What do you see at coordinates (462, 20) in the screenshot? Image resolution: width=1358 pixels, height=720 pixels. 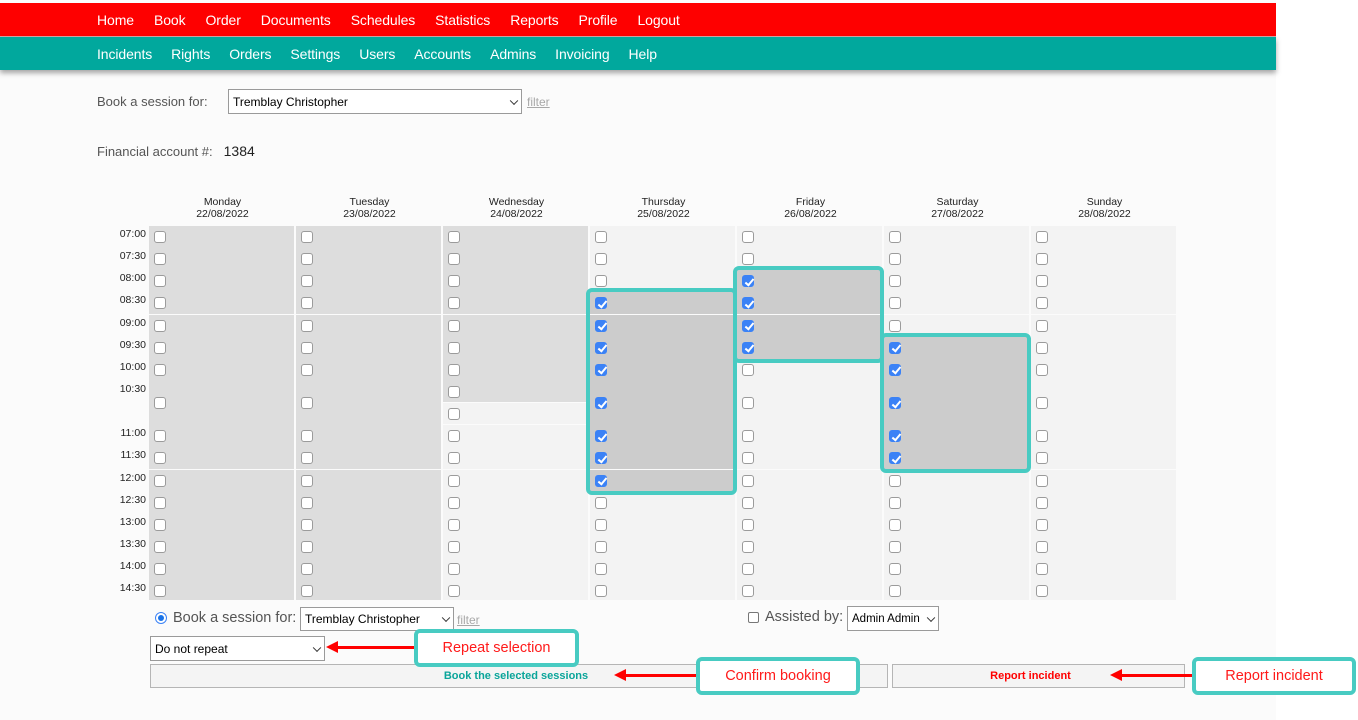 I see `nav-statistics: Statistics` at bounding box center [462, 20].